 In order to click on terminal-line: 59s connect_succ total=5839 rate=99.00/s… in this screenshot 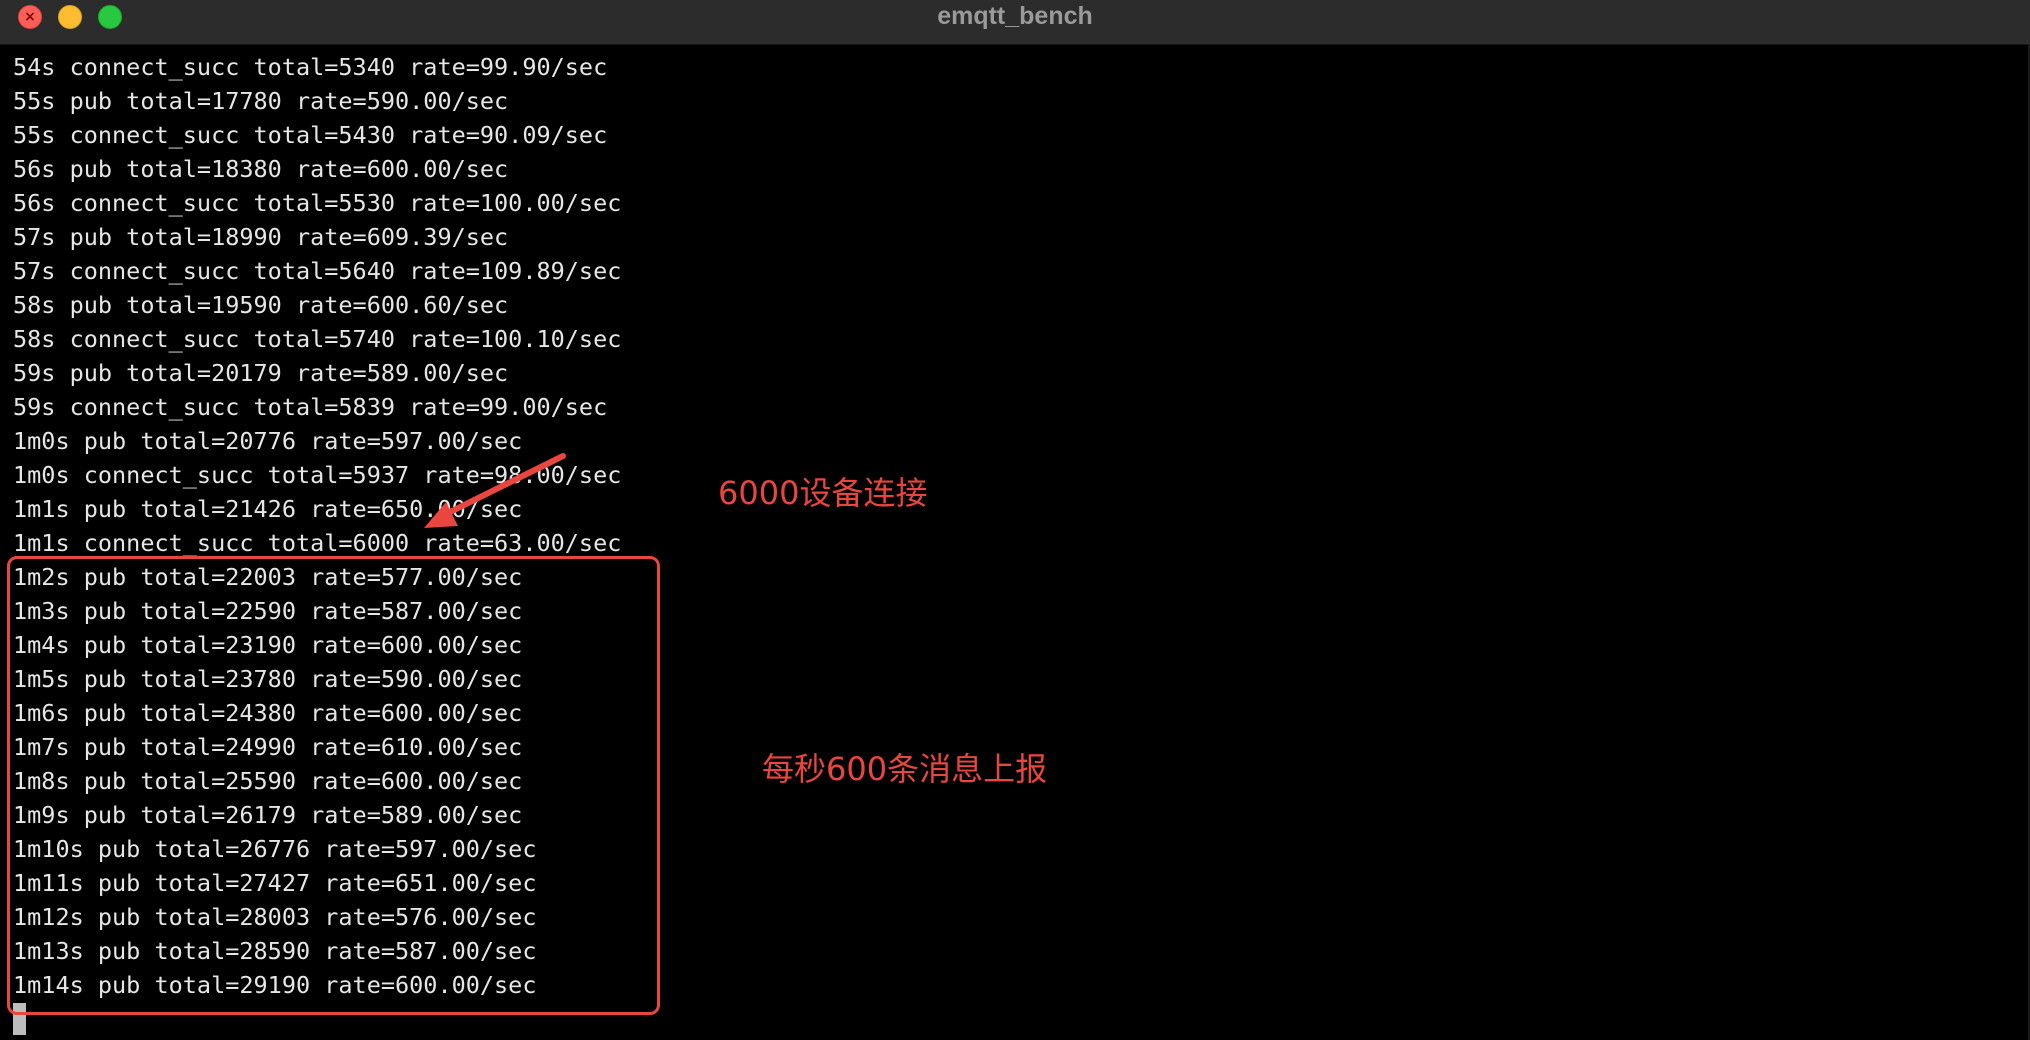, I will do `click(310, 407)`.